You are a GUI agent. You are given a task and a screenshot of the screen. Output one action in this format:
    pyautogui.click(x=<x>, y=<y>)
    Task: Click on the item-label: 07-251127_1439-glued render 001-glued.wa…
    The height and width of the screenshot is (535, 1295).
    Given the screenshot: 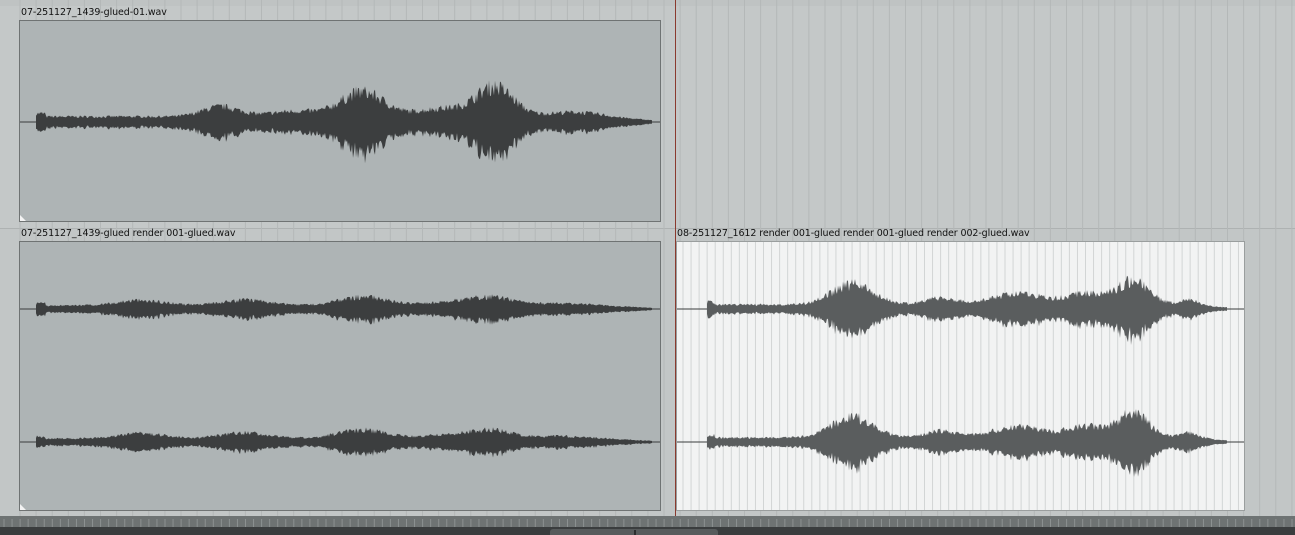 What is the action you would take?
    pyautogui.click(x=128, y=233)
    